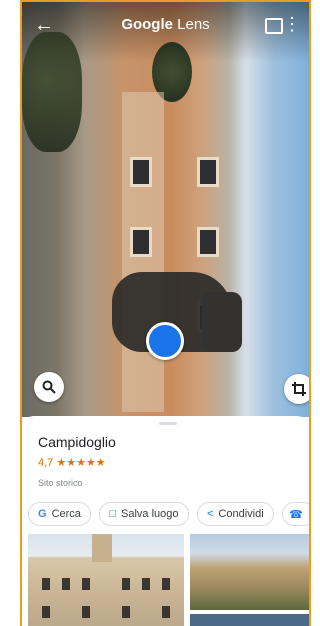  What do you see at coordinates (222, 322) in the screenshot?
I see `statue-shape` at bounding box center [222, 322].